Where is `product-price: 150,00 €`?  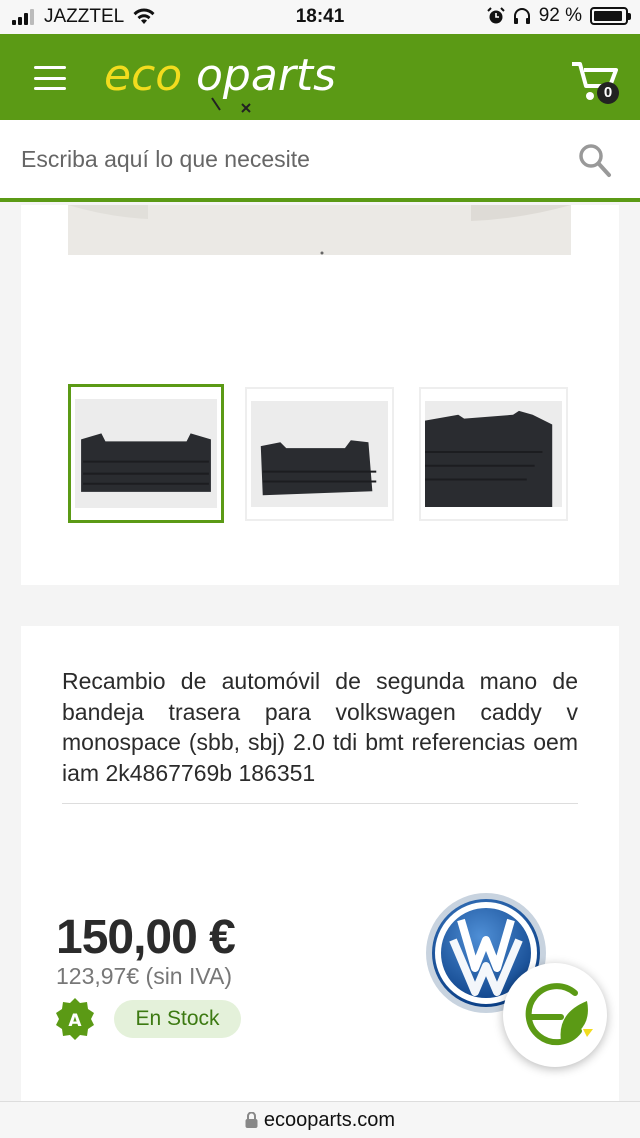 product-price: 150,00 € is located at coordinates (146, 937).